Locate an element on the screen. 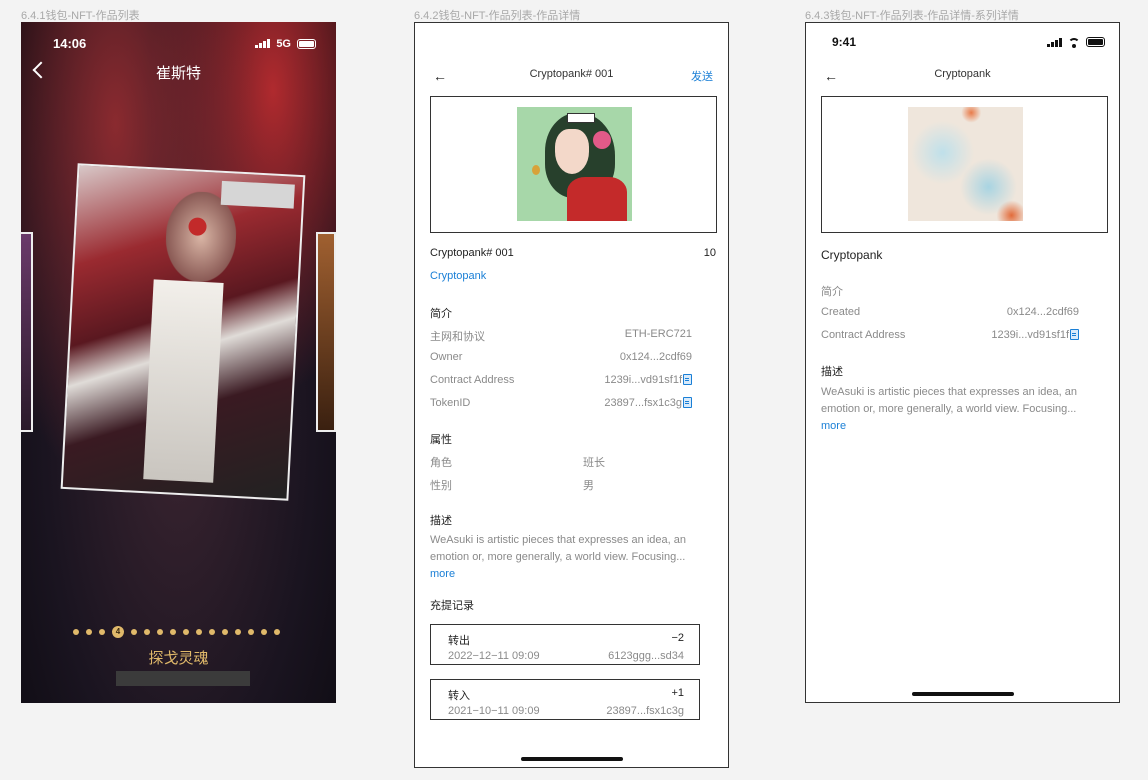 This screenshot has width=1148, height=780. nav-bar: ← Cryptopank# 001 发送 is located at coordinates (571, 78).